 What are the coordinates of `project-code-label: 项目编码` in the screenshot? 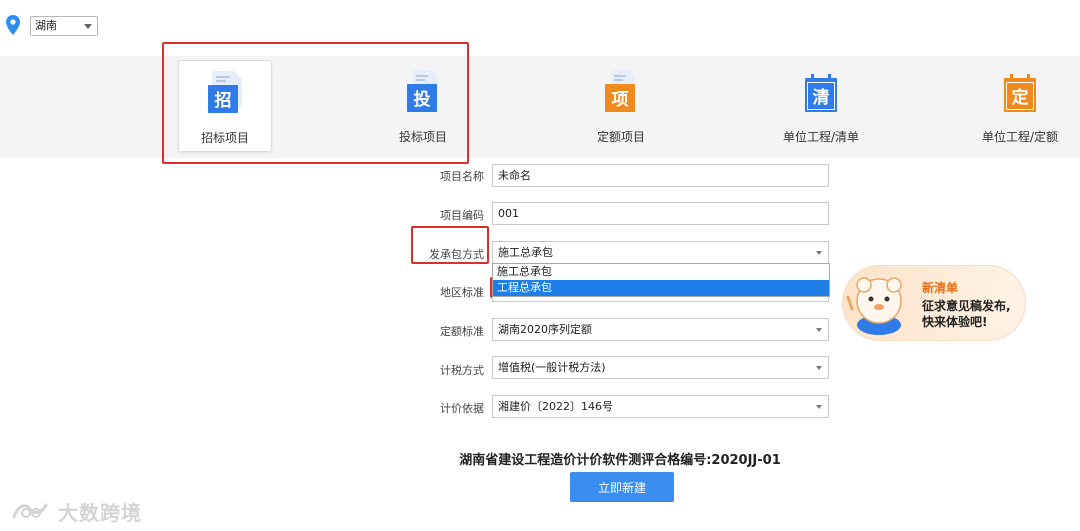 It's located at (462, 215).